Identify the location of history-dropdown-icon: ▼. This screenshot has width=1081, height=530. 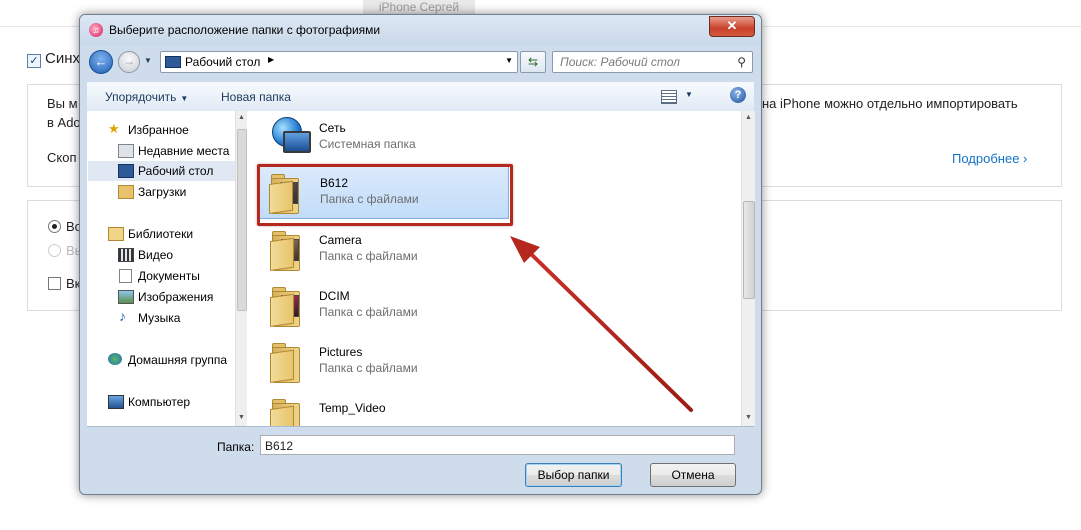
(148, 60).